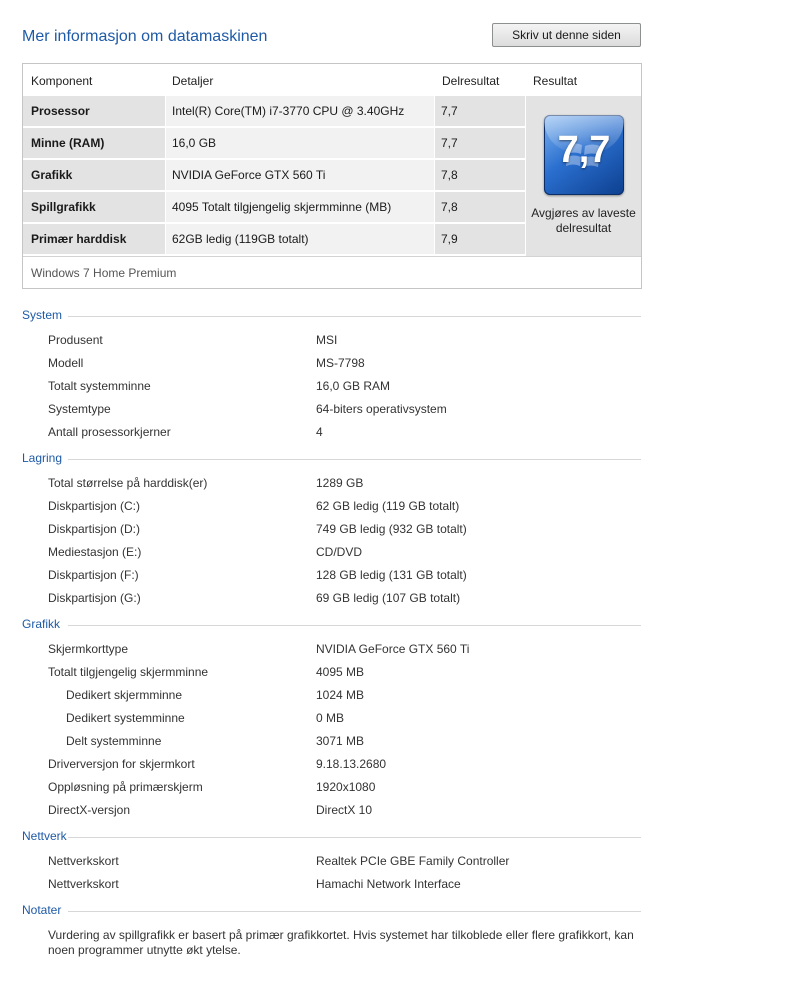  Describe the element at coordinates (319, 432) in the screenshot. I see `property-value: 4` at that location.